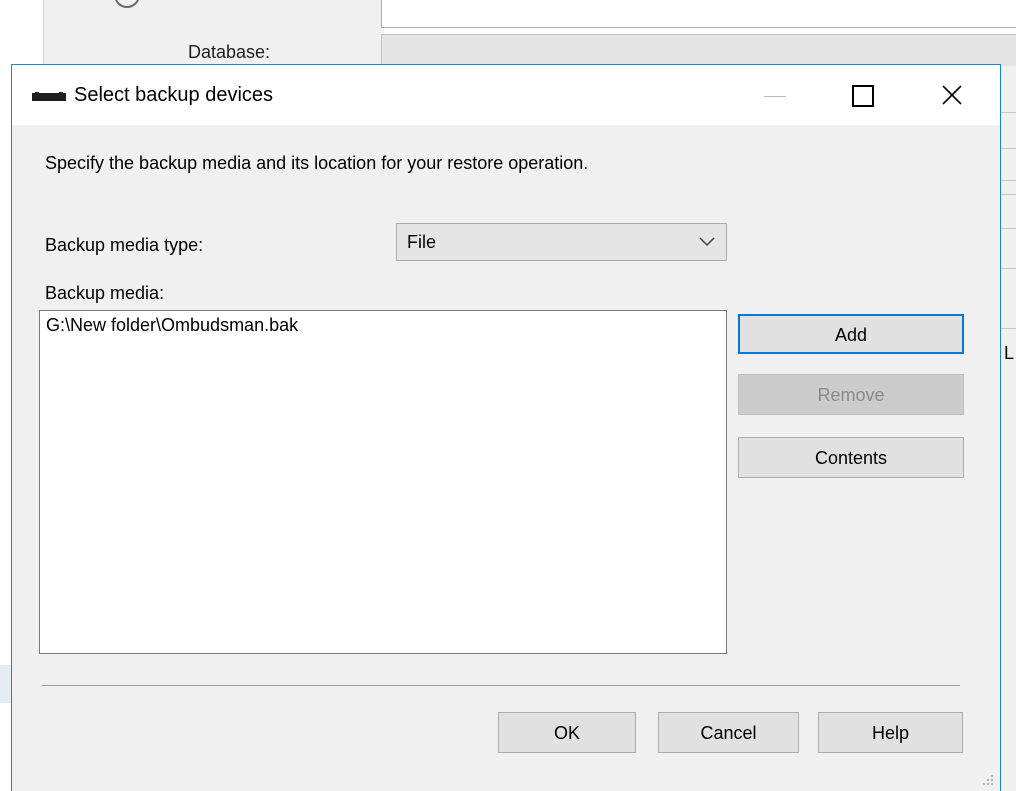  I want to click on backup-media-type-label: Backup media type:, so click(124, 245).